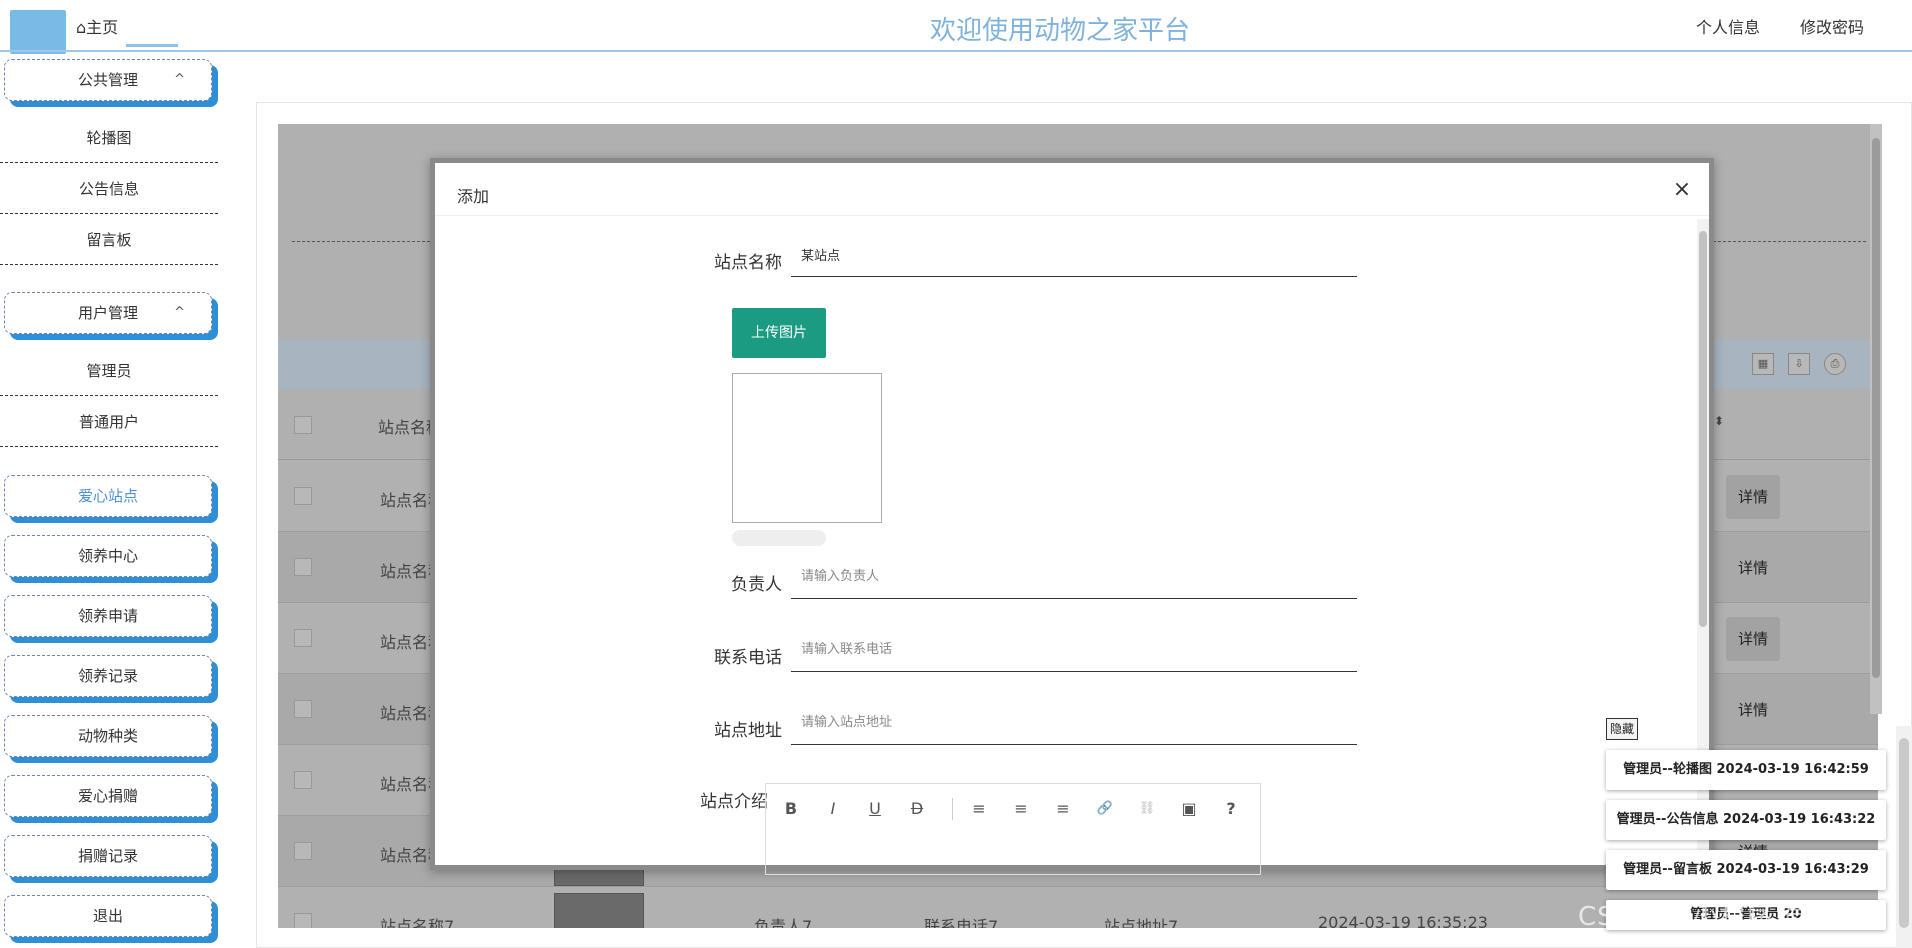 This screenshot has width=1912, height=948. What do you see at coordinates (473, 196) in the screenshot?
I see `dialog-title: 添加` at bounding box center [473, 196].